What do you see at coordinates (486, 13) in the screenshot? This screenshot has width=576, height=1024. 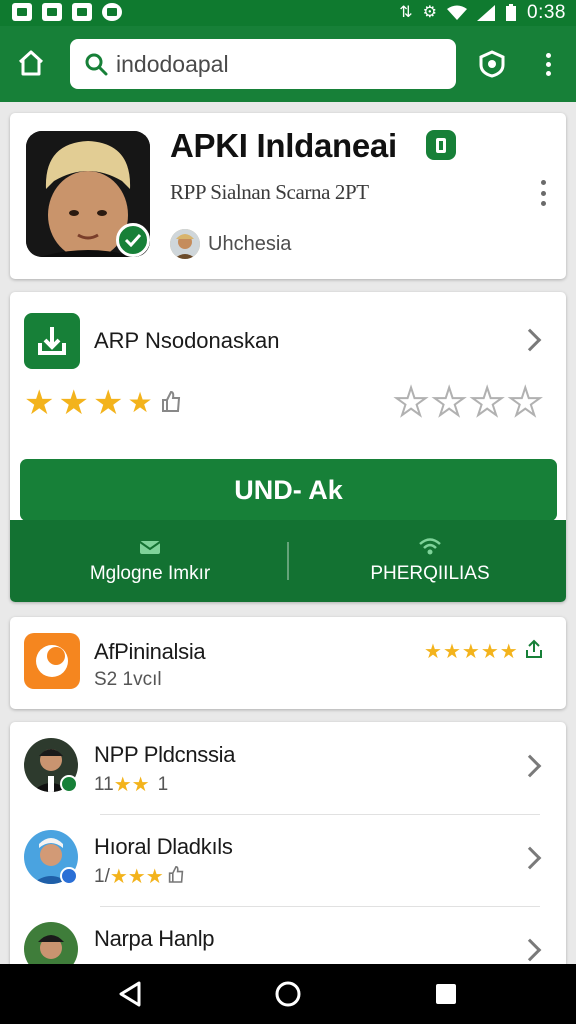 I see `signal-icon` at bounding box center [486, 13].